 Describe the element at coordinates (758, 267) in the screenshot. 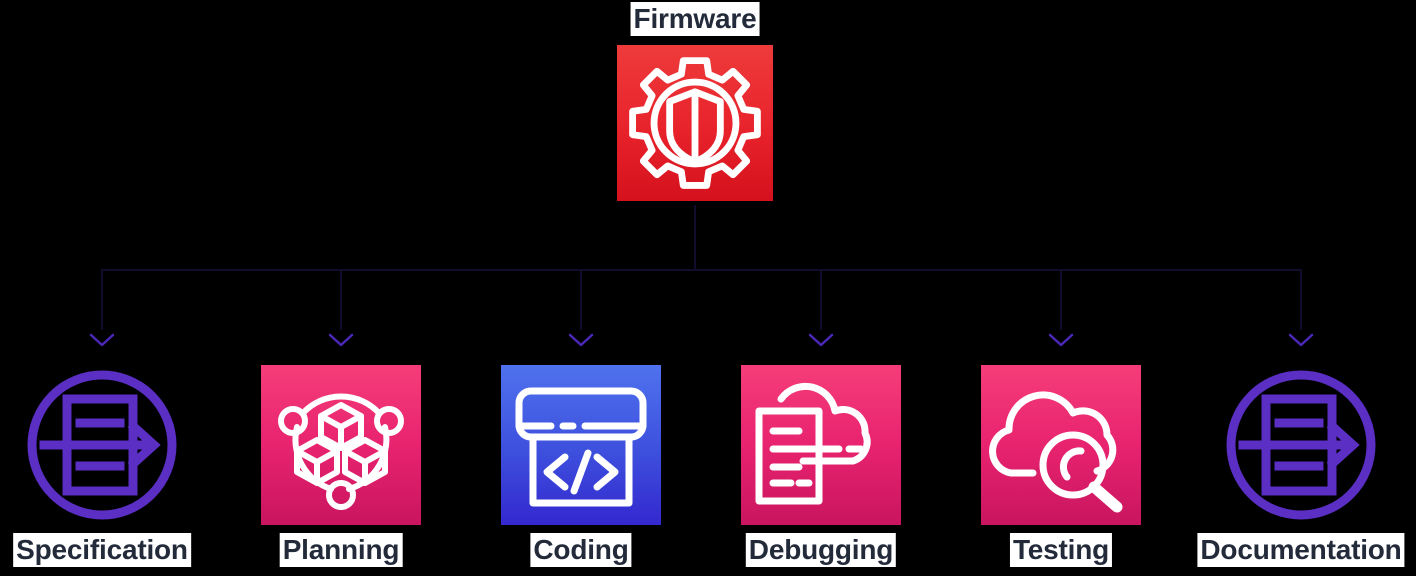

I see `connector-to-debugging` at that location.